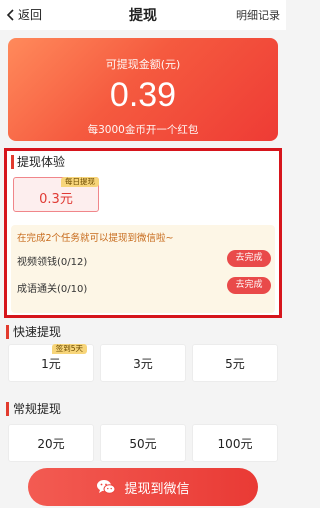  I want to click on quick-option-5-value: 5元, so click(235, 364).